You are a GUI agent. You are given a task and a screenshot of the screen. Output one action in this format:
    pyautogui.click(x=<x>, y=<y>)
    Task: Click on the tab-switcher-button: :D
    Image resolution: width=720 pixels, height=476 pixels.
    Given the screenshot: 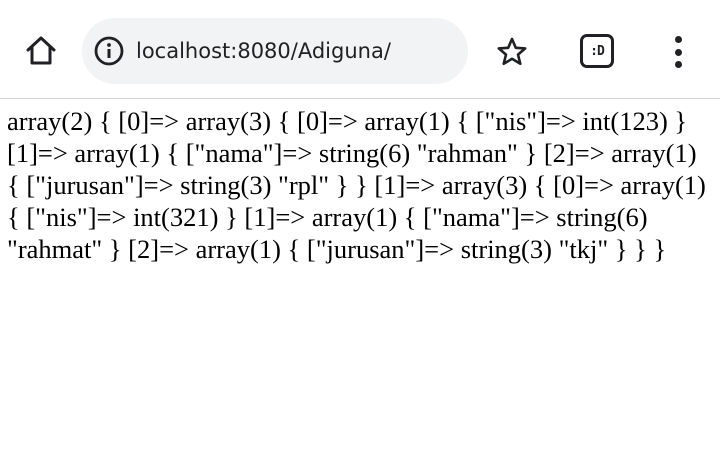 What is the action you would take?
    pyautogui.click(x=597, y=51)
    